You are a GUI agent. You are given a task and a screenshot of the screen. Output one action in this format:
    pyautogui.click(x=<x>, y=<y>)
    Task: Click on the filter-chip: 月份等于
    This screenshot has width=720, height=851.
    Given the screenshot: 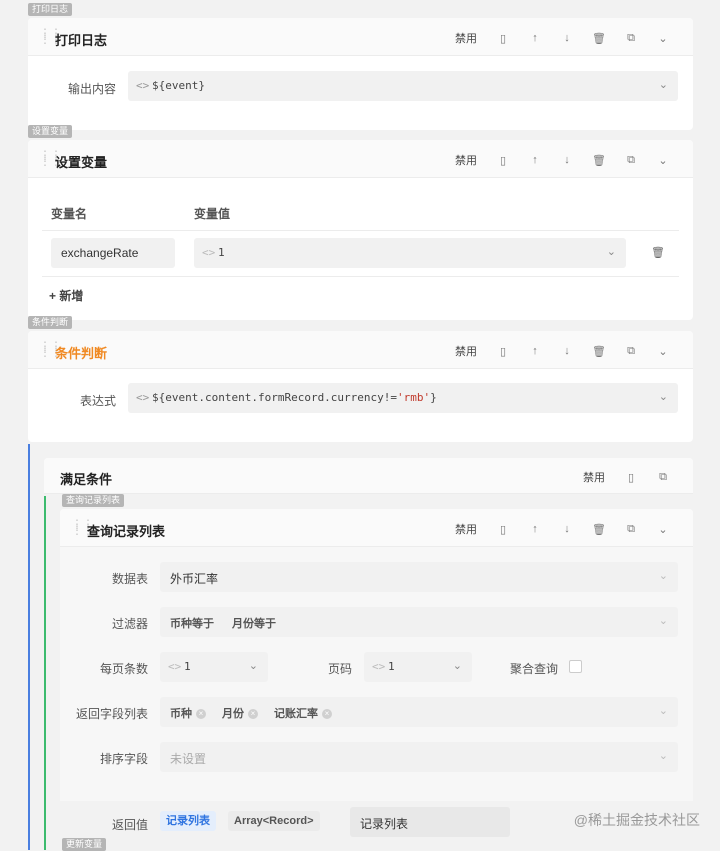 What is the action you would take?
    pyautogui.click(x=254, y=623)
    